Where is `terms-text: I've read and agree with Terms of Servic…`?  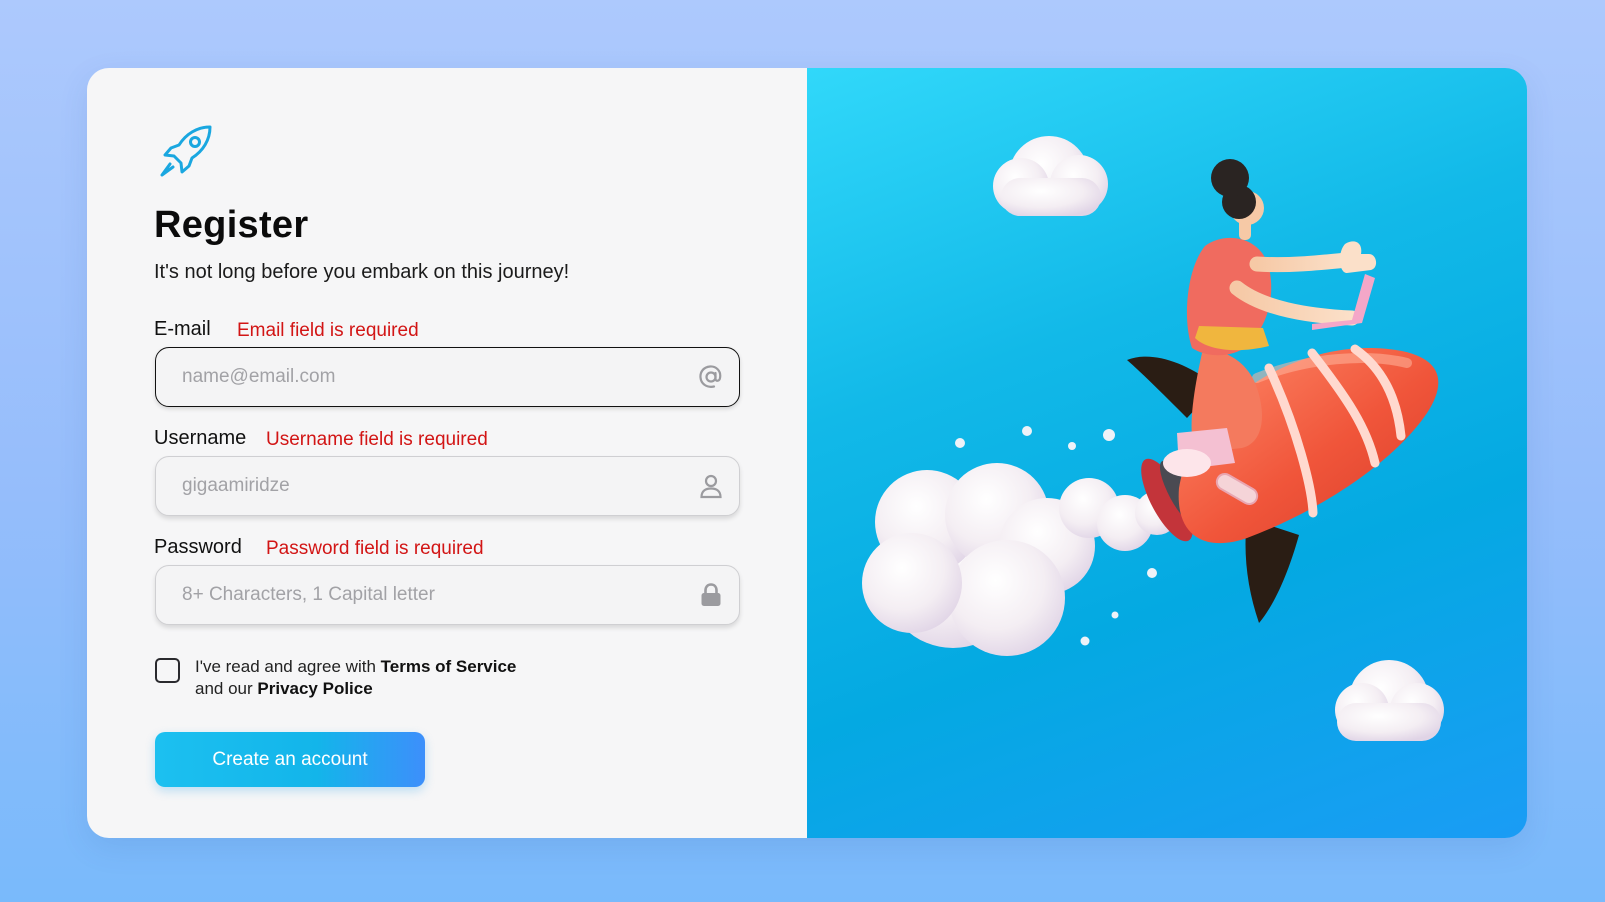 terms-text: I've read and agree with Terms of Servic… is located at coordinates (355, 678).